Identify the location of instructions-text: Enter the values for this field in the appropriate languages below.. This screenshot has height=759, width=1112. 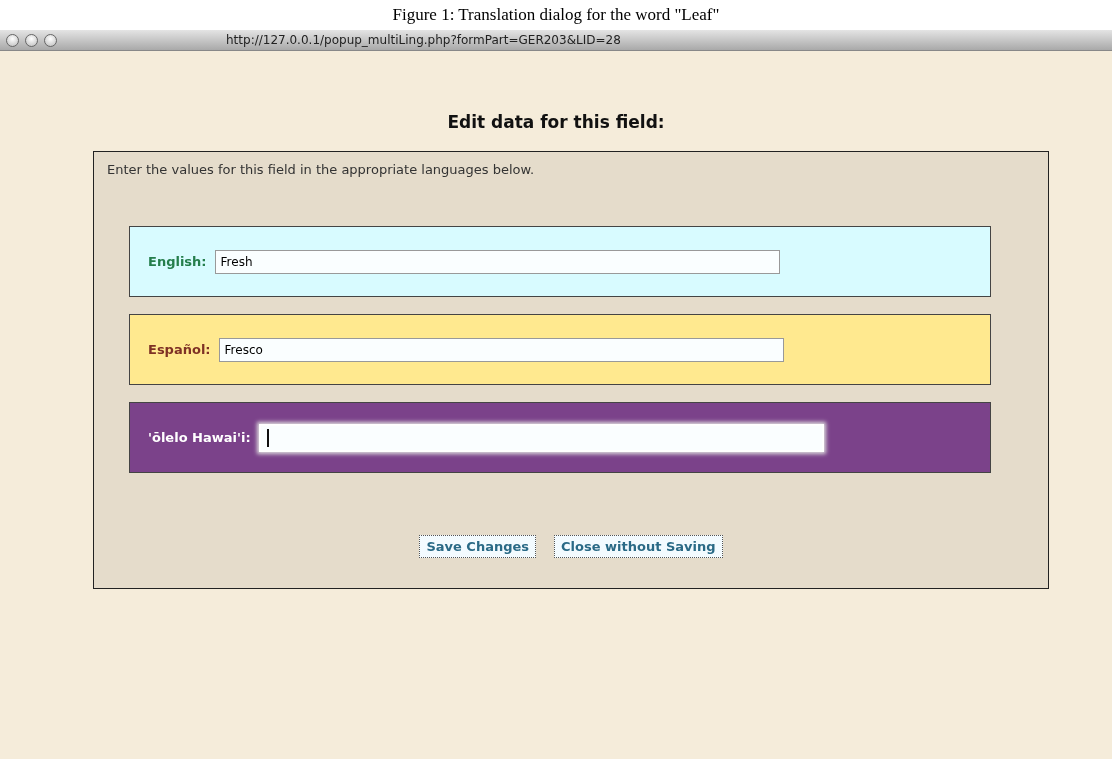
(321, 170).